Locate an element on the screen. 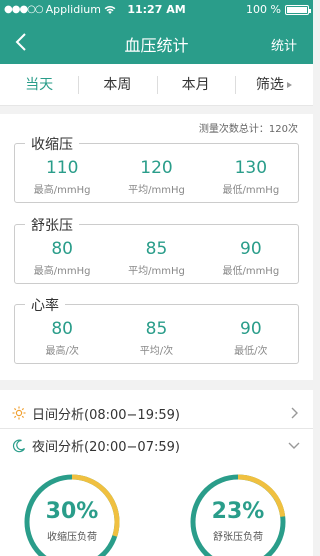 This screenshot has height=556, width=320. diastolic-min: 90 is located at coordinates (251, 249).